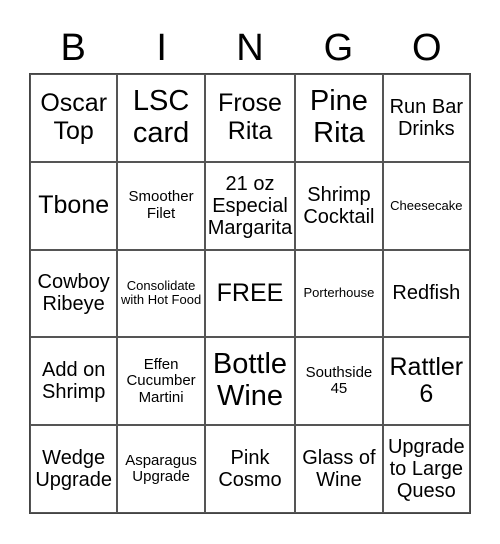  I want to click on header-letter-o: O, so click(427, 48).